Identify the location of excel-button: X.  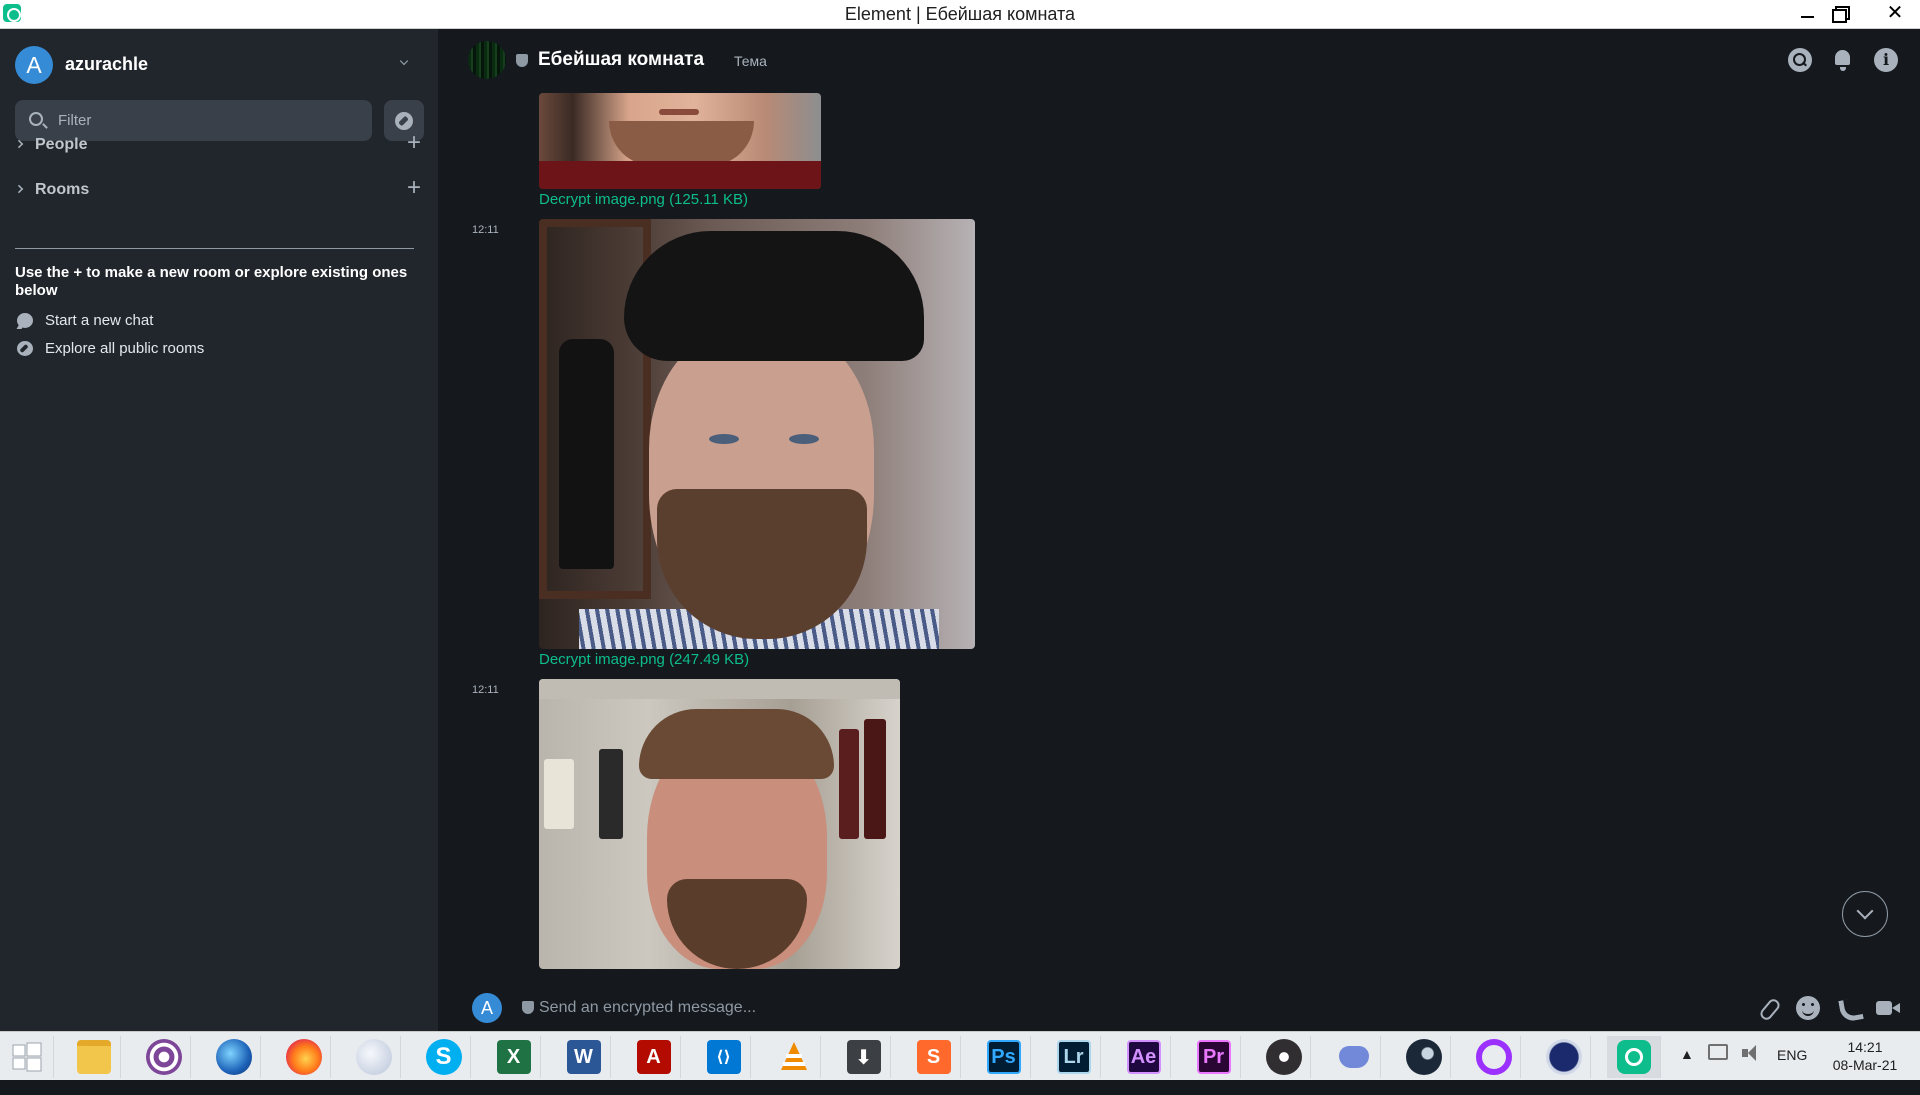
(514, 1057).